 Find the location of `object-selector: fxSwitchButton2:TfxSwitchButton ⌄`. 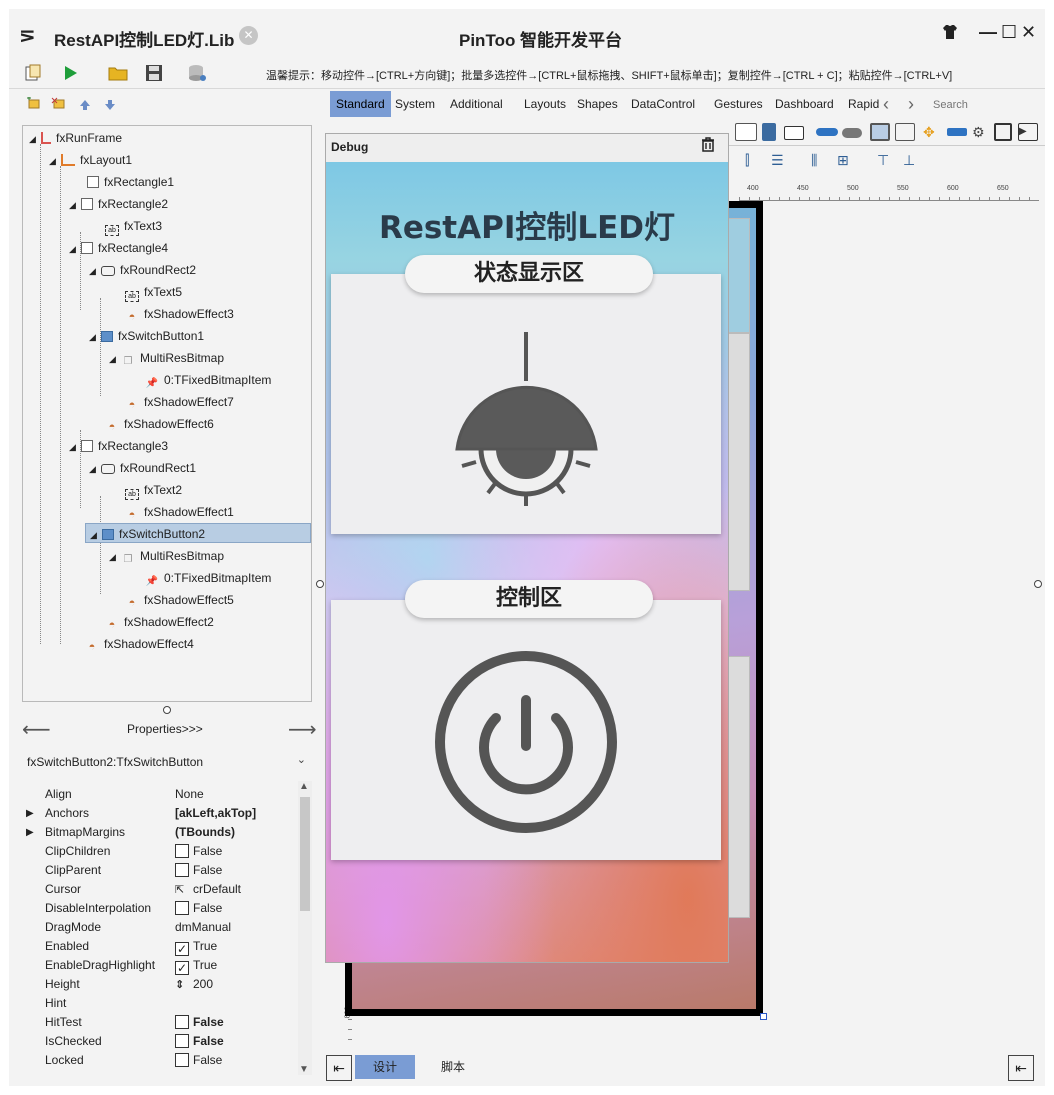

object-selector: fxSwitchButton2:TfxSwitchButton ⌄ is located at coordinates (167, 762).